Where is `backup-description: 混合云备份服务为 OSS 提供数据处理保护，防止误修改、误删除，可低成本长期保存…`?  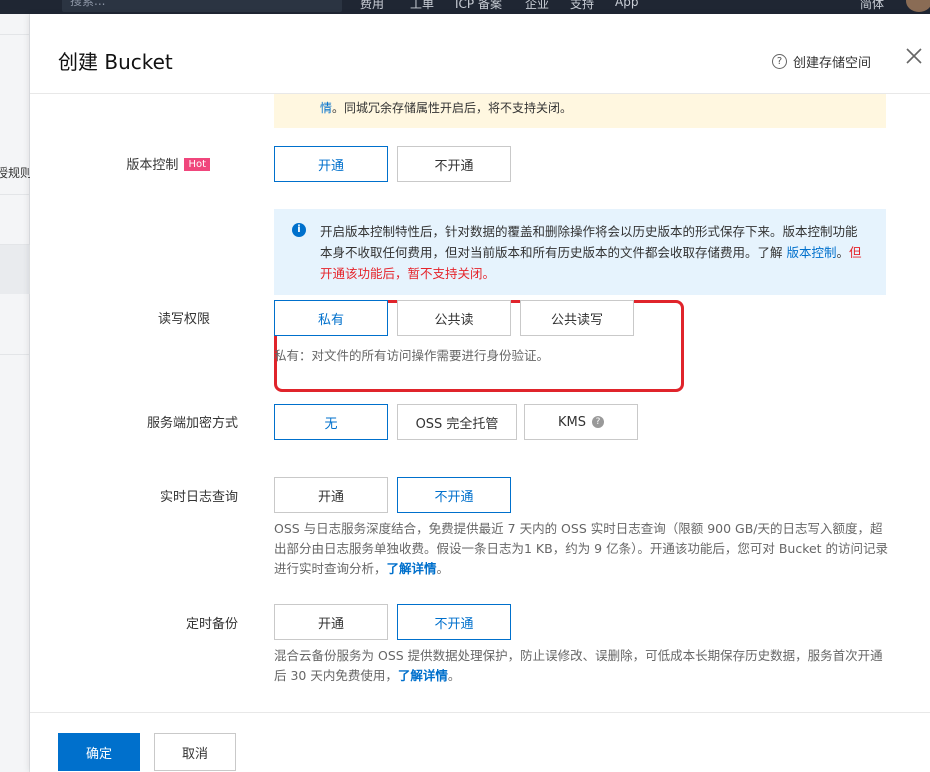 backup-description: 混合云备份服务为 OSS 提供数据处理保护，防止误修改、误删除，可低成本长期保存… is located at coordinates (582, 666).